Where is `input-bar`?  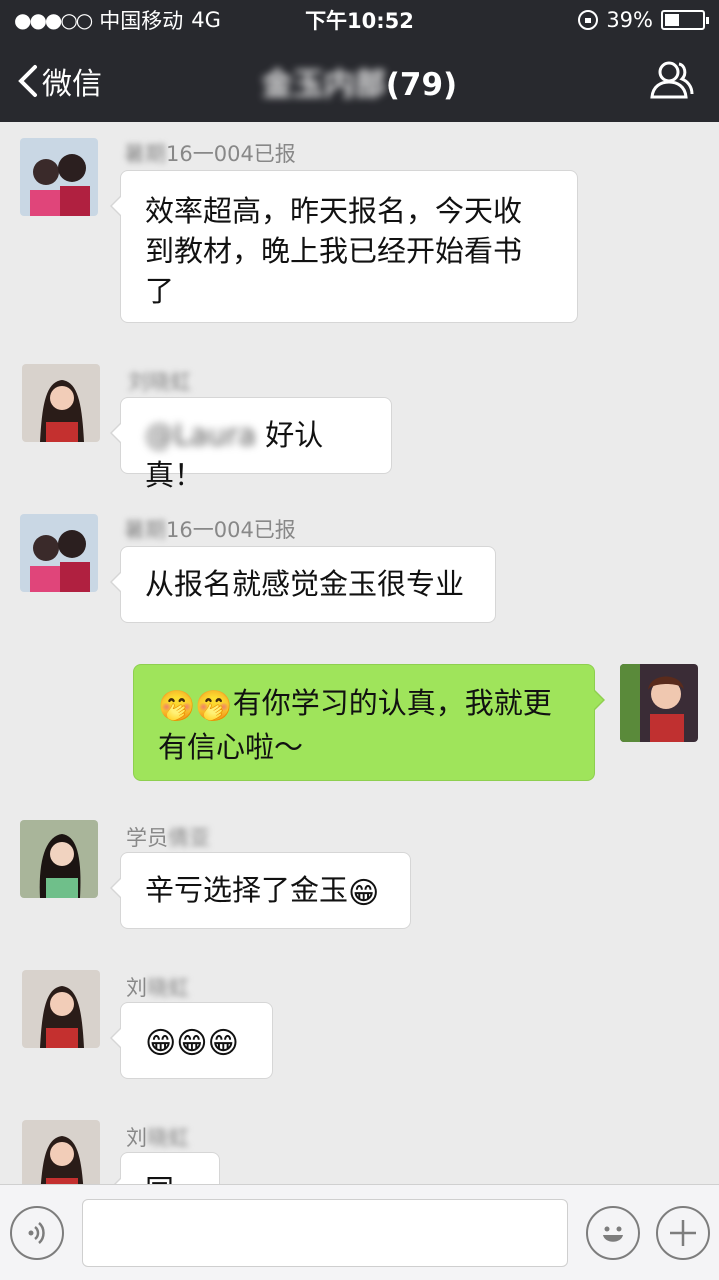 input-bar is located at coordinates (359, 1232).